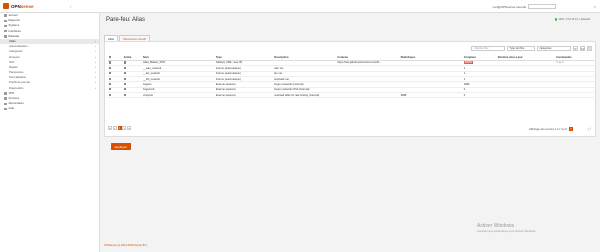 The height and width of the screenshot is (252, 600). Describe the element at coordinates (554, 48) in the screenshot. I see `category-filter-select: catégories` at that location.